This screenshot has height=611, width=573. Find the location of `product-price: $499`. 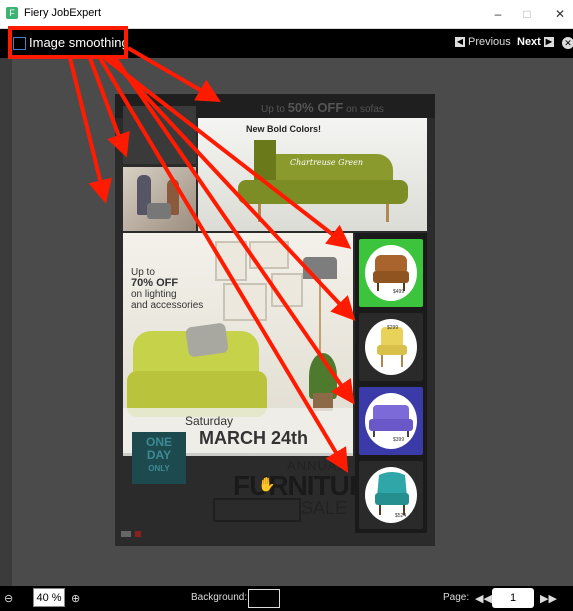

product-price: $499 is located at coordinates (399, 292).